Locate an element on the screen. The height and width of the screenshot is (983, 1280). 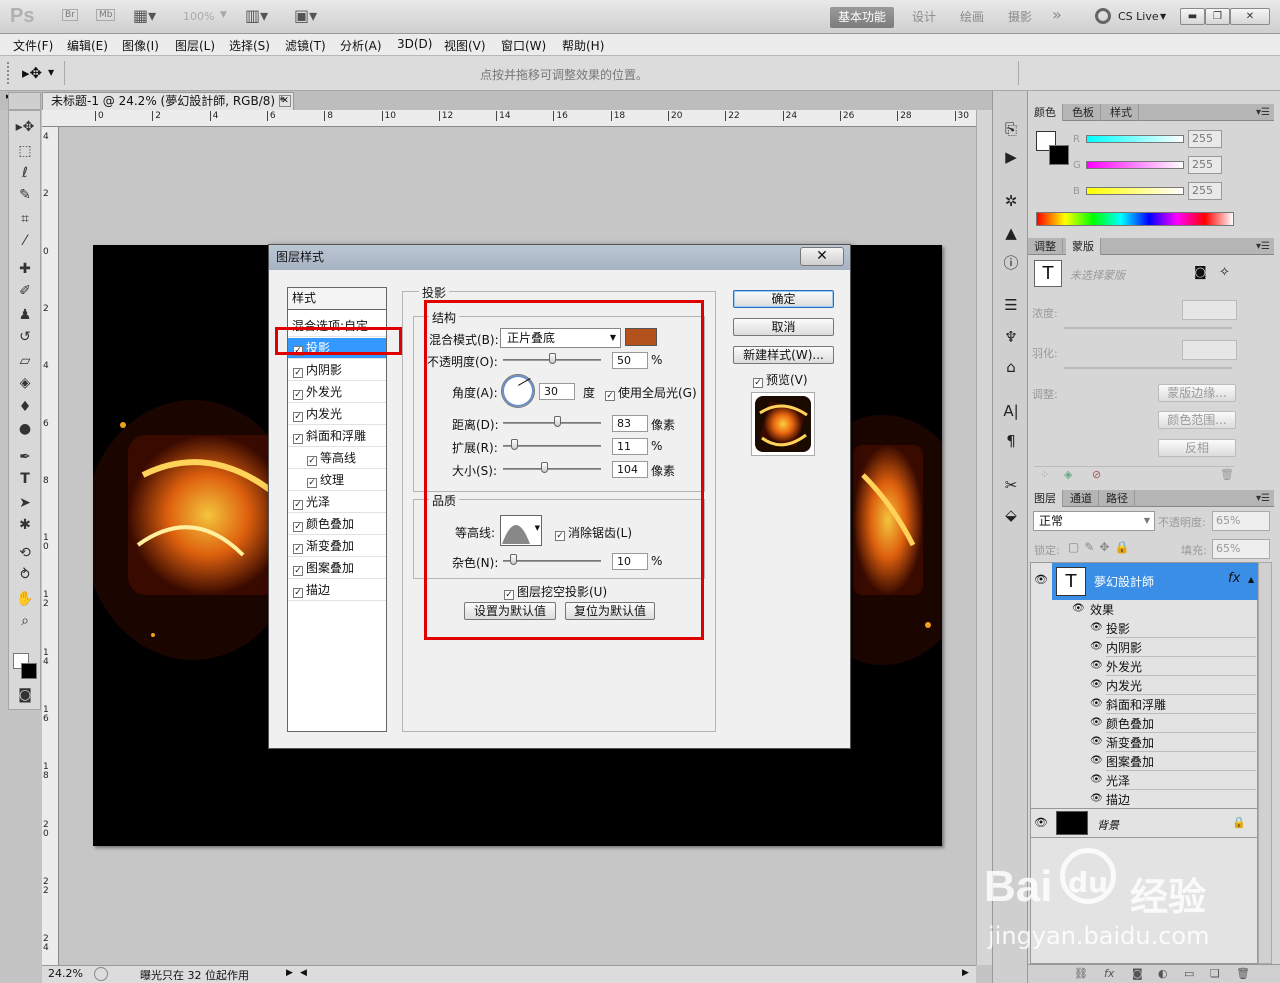
effect-row: 颜色叠加 is located at coordinates (1181, 724).